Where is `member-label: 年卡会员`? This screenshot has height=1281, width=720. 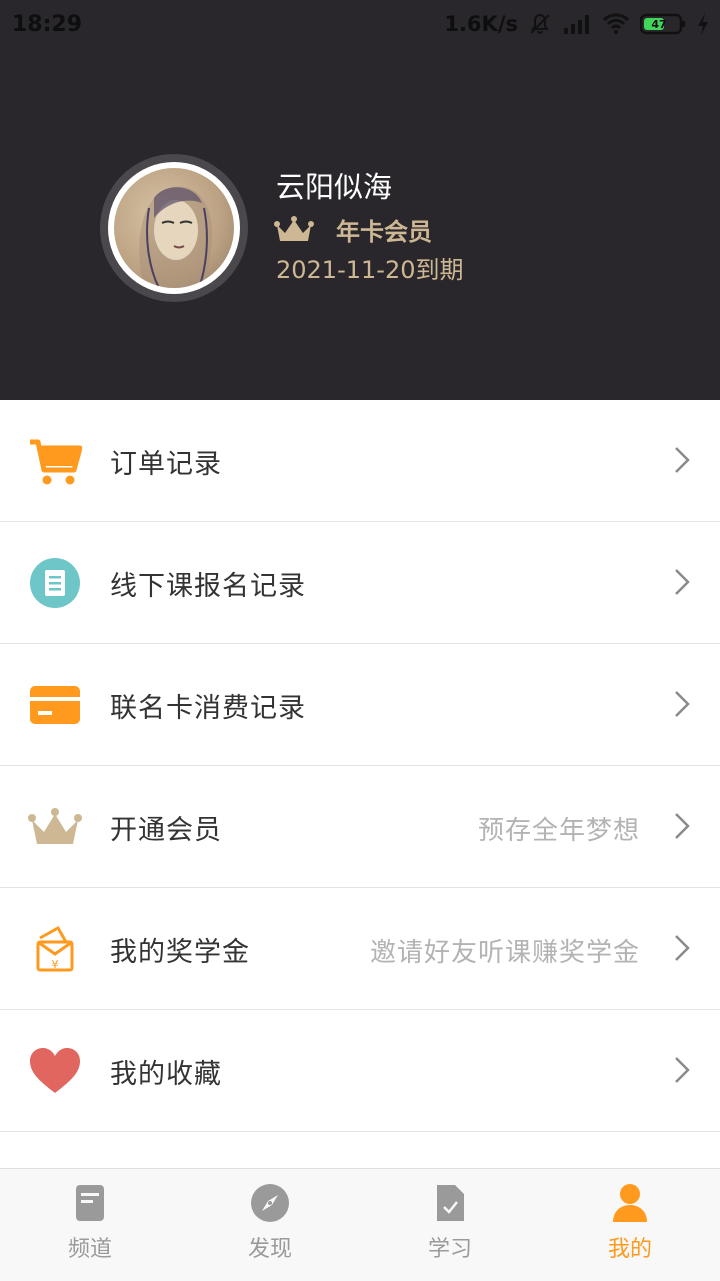
member-label: 年卡会员 is located at coordinates (384, 232).